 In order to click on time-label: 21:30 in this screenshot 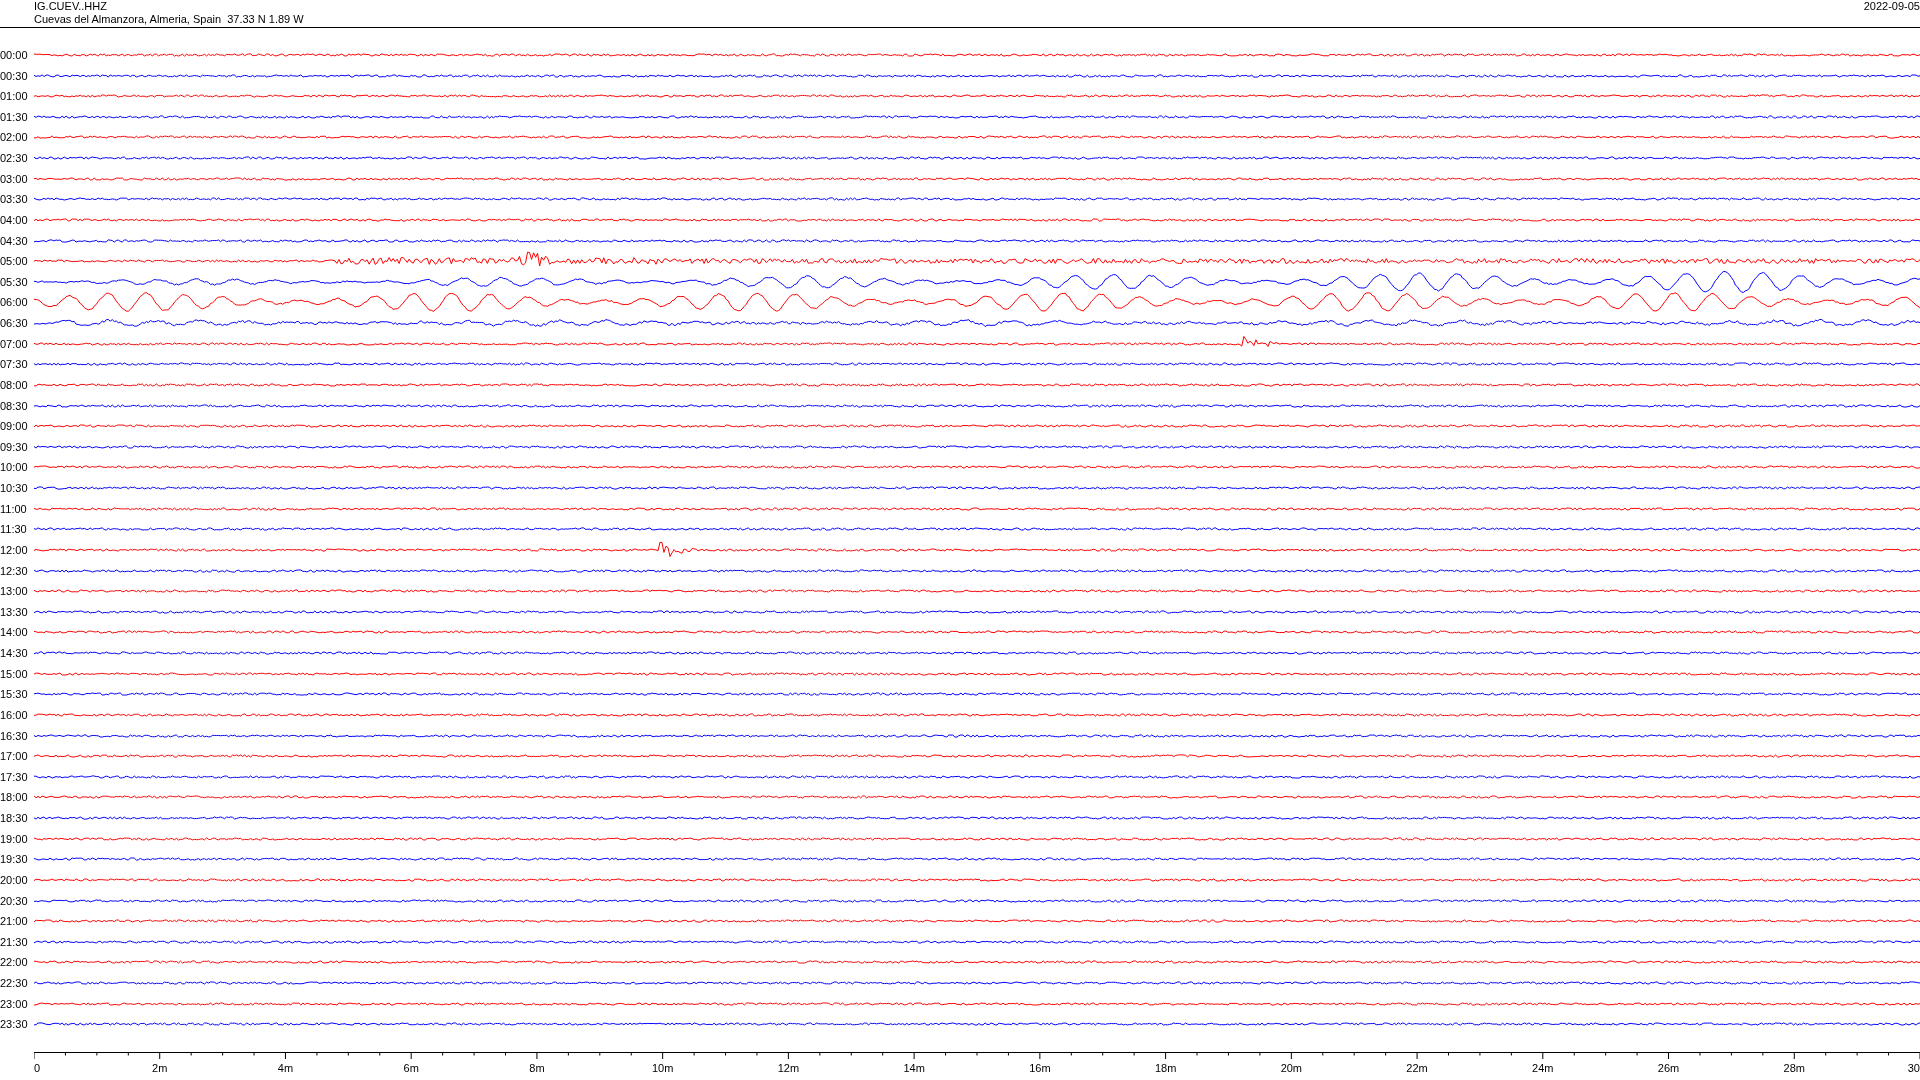, I will do `click(14, 941)`.